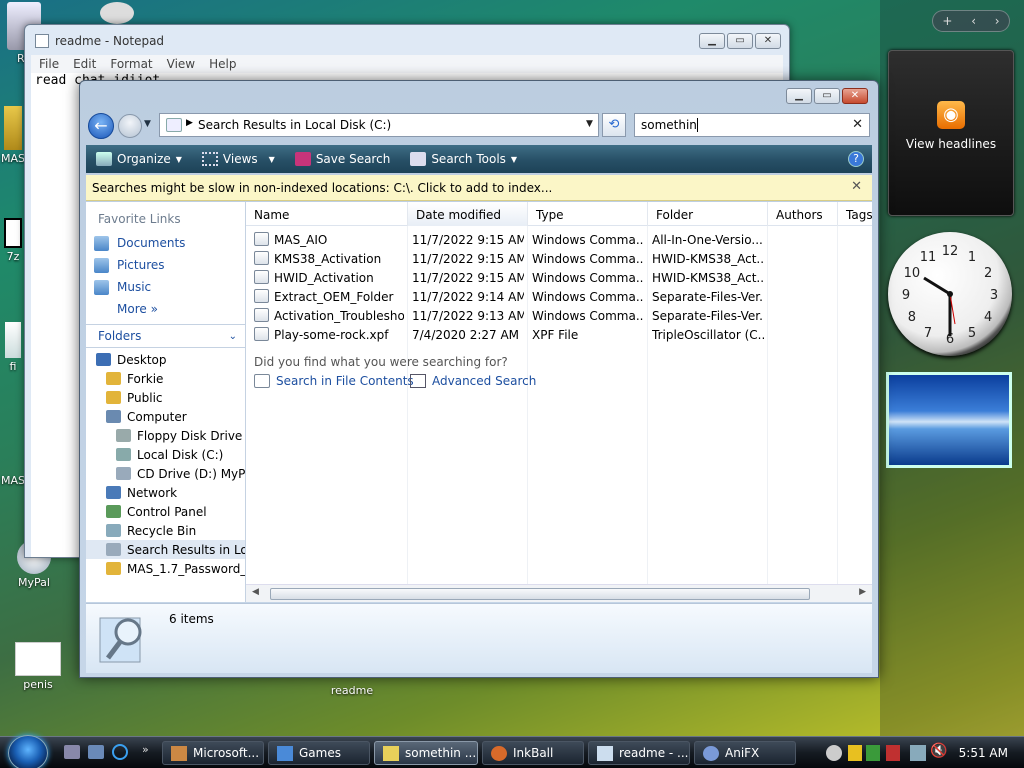 The width and height of the screenshot is (1024, 768). Describe the element at coordinates (165, 473) in the screenshot. I see `tree-item: CD Drive (D:) MyPal` at that location.